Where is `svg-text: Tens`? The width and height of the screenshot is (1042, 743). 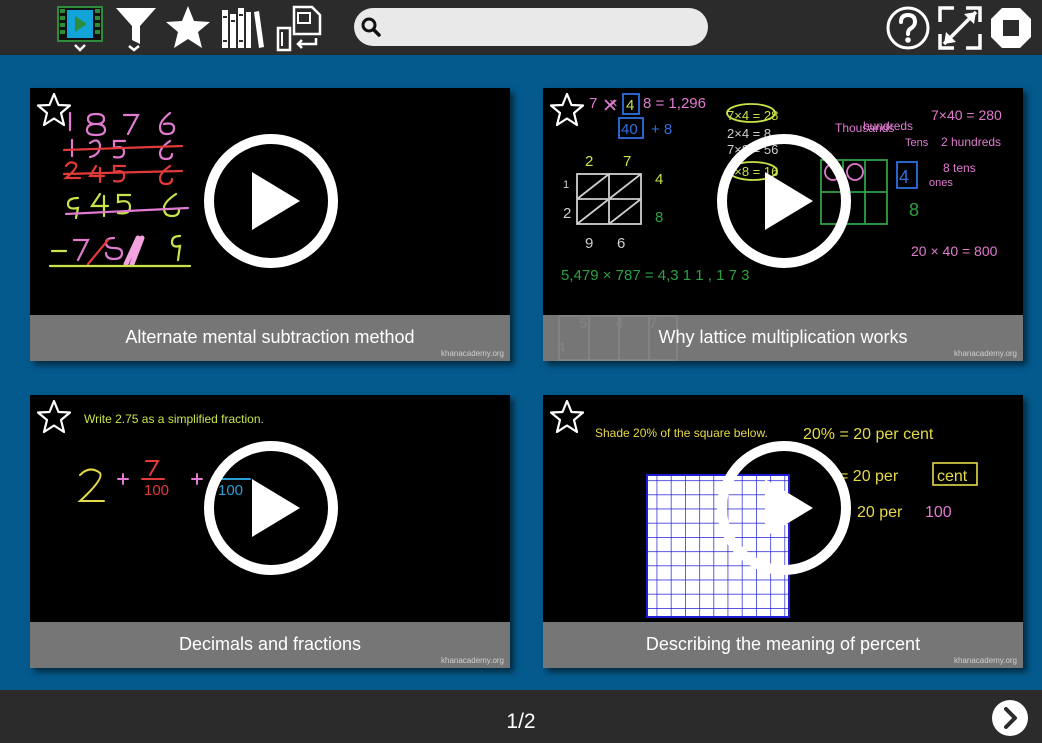 svg-text: Tens is located at coordinates (917, 143).